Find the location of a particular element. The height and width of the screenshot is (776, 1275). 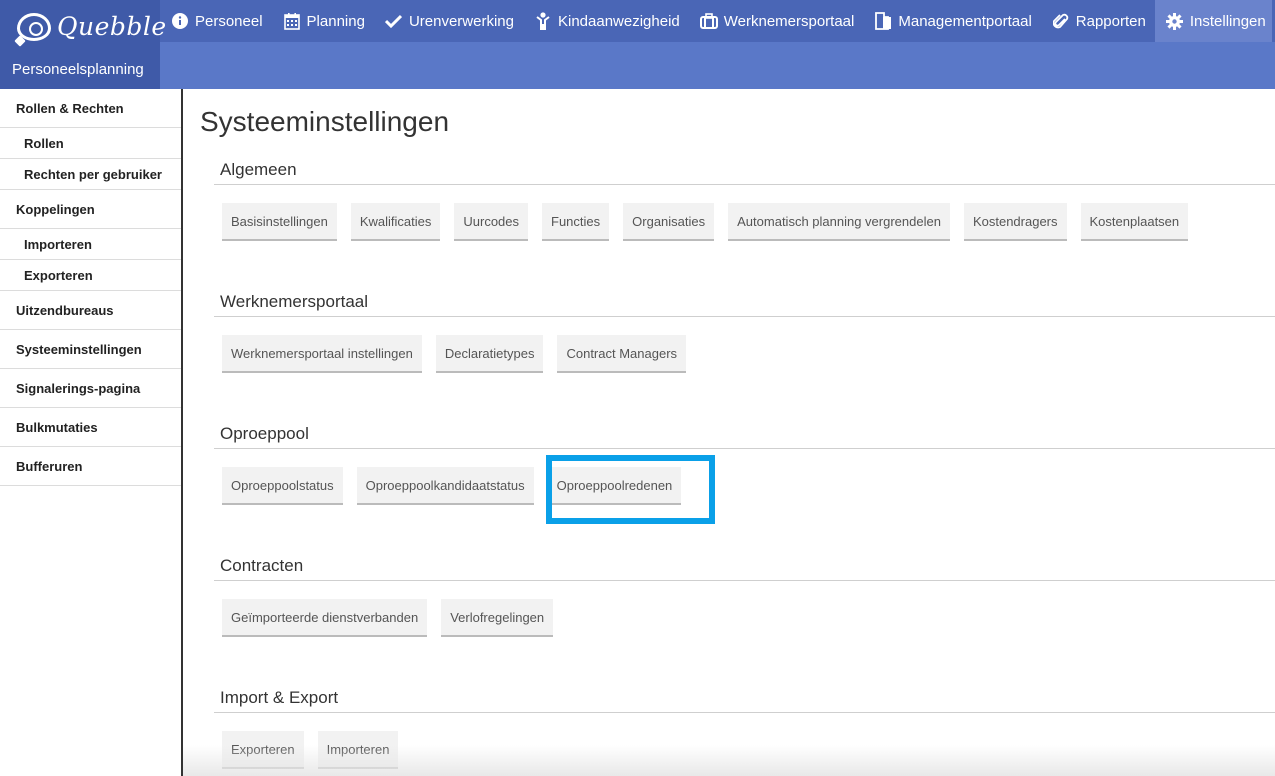

sidebar-item-importeren: Importeren is located at coordinates (90, 244).